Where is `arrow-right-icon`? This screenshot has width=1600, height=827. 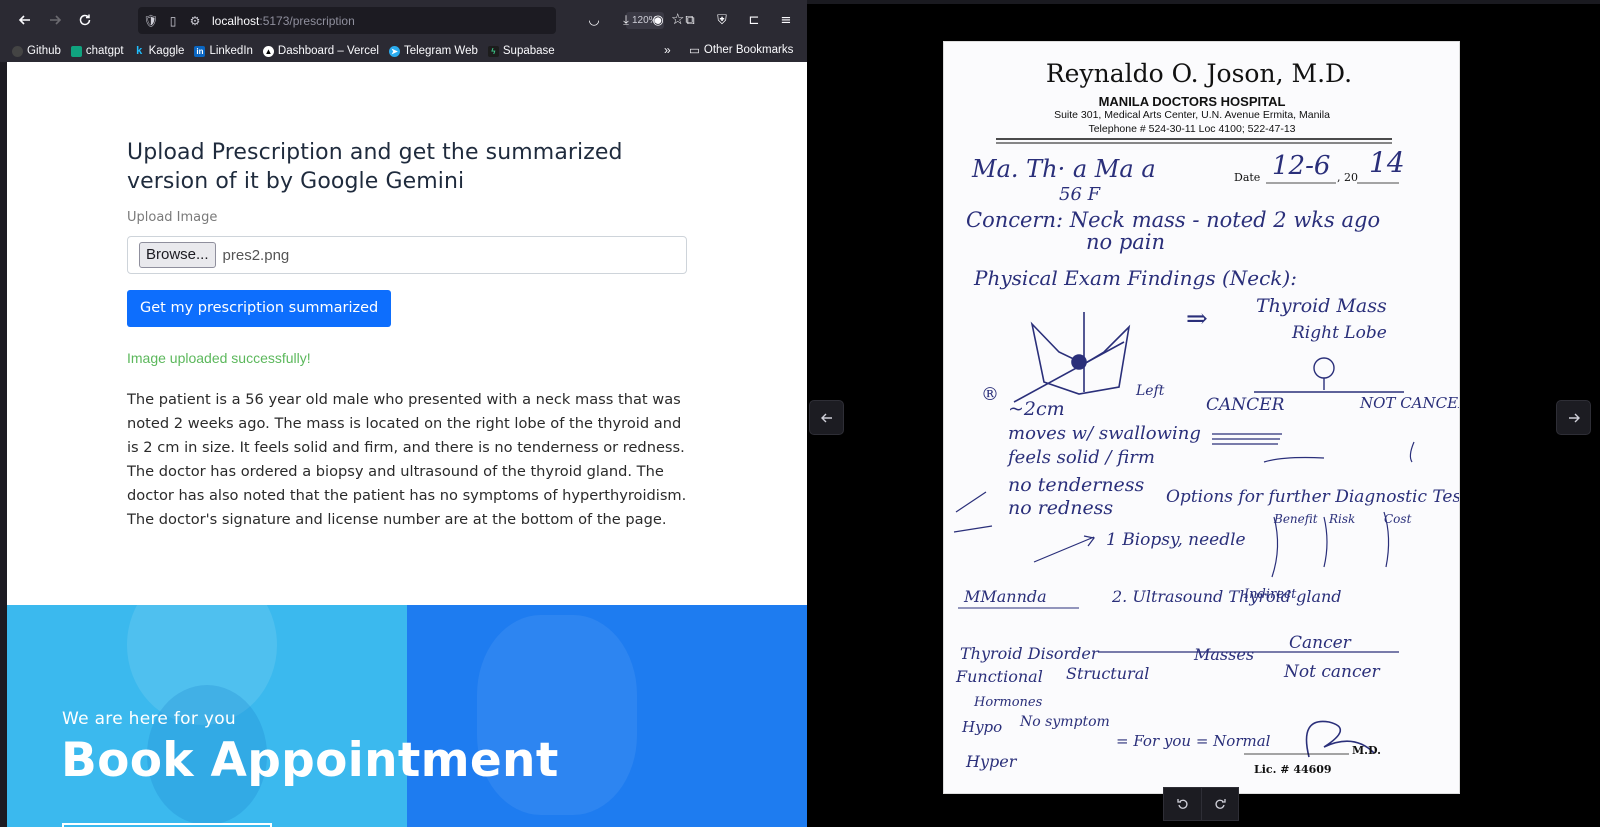 arrow-right-icon is located at coordinates (1574, 417).